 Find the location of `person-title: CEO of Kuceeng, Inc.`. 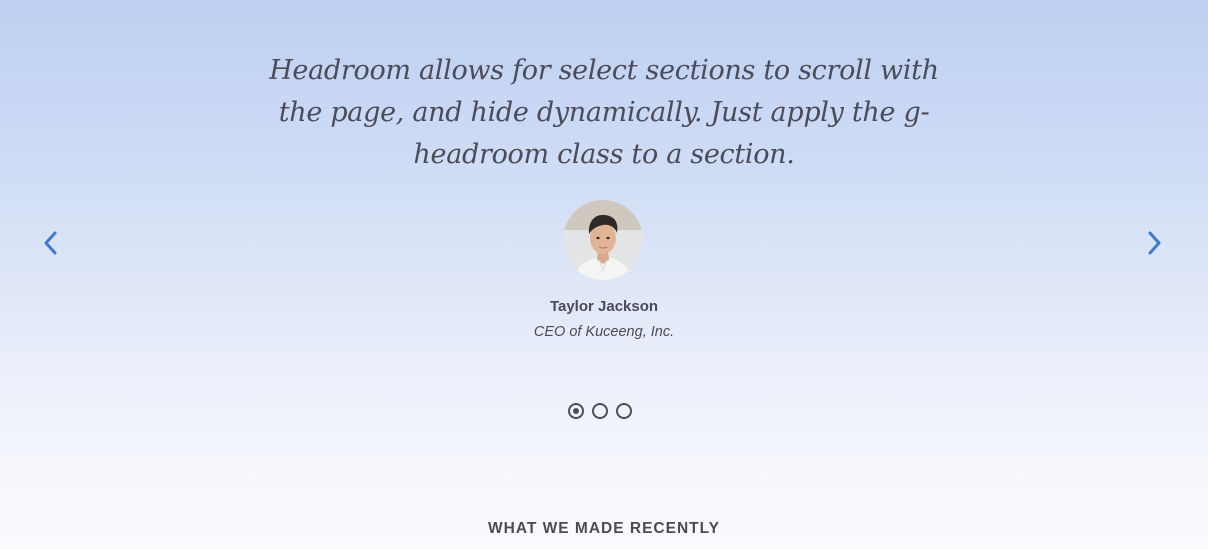

person-title: CEO of Kuceeng, Inc. is located at coordinates (604, 332).